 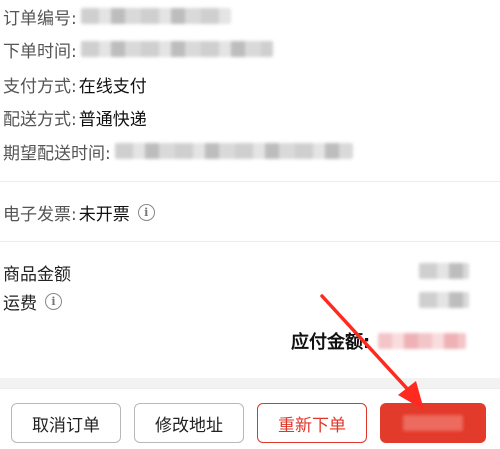 What do you see at coordinates (104, 214) in the screenshot?
I see `invoice-value: 未开票` at bounding box center [104, 214].